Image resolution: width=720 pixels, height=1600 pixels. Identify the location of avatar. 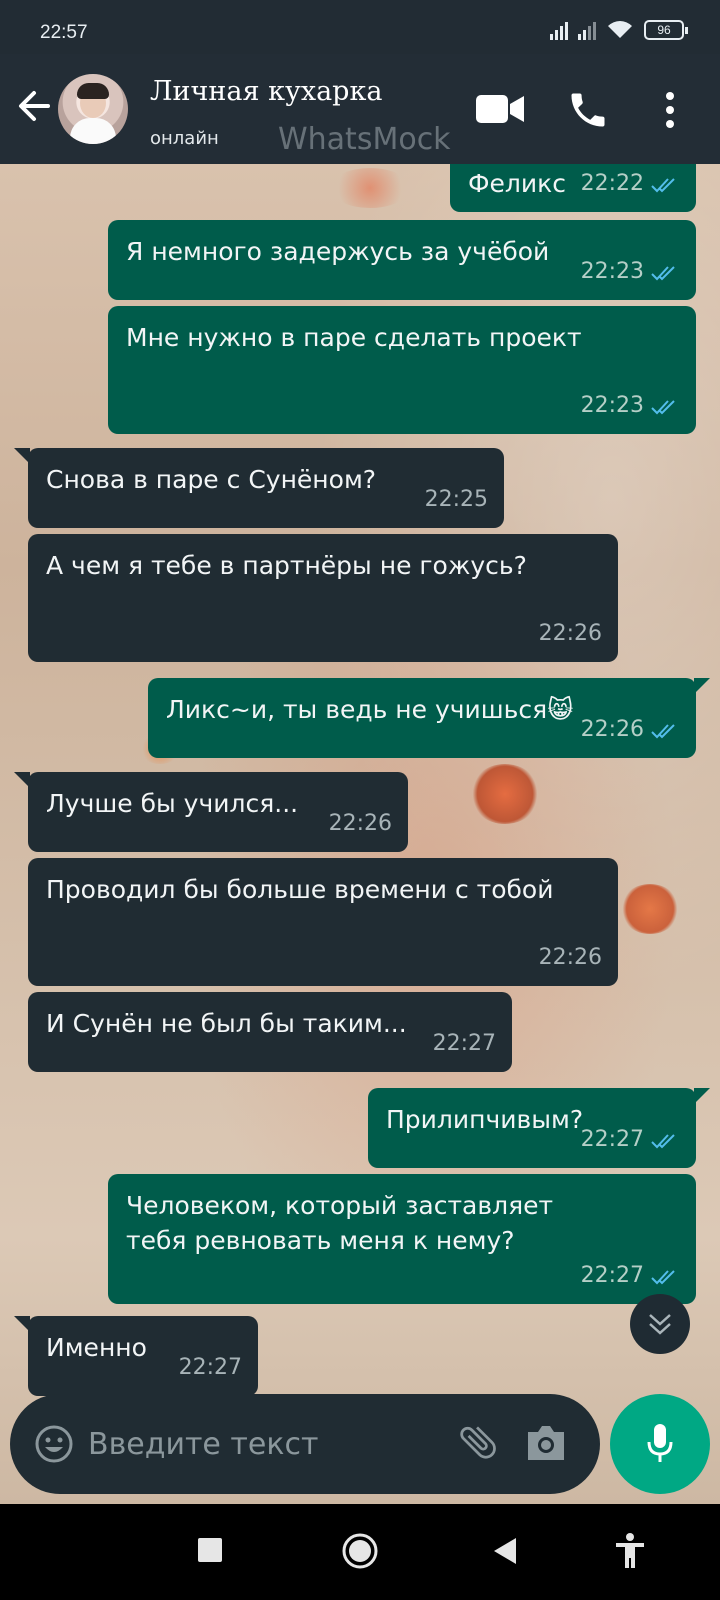
(93, 109).